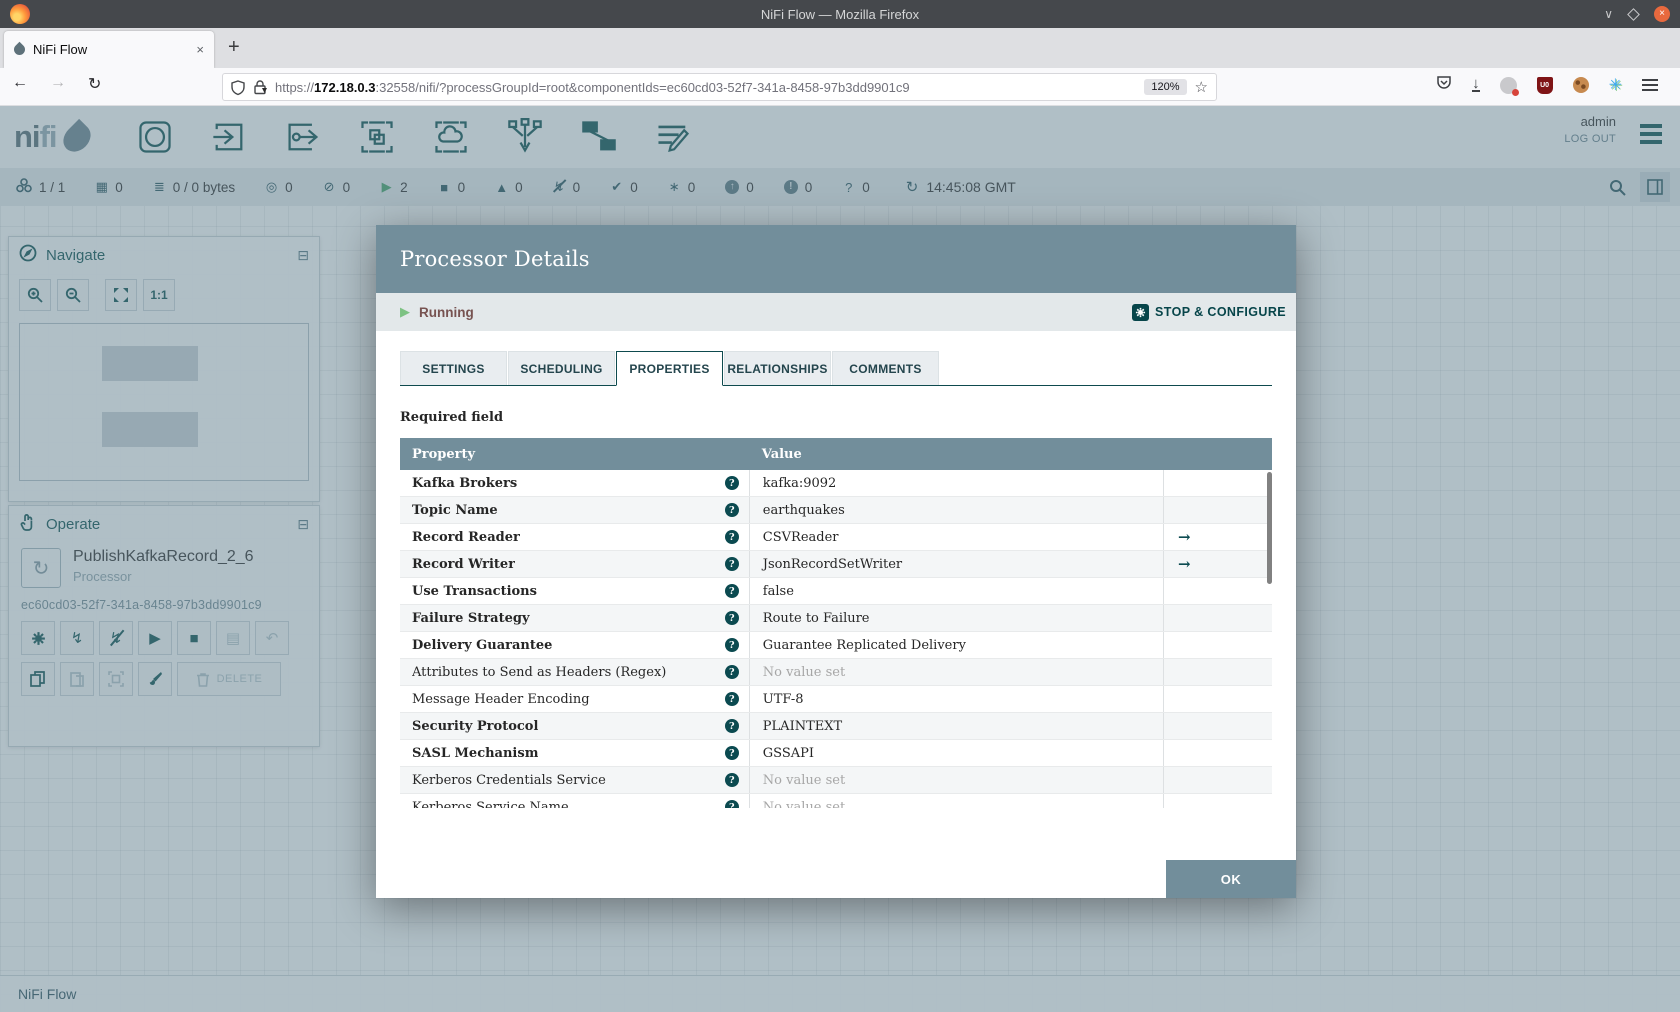  I want to click on zoom-out-button, so click(73, 295).